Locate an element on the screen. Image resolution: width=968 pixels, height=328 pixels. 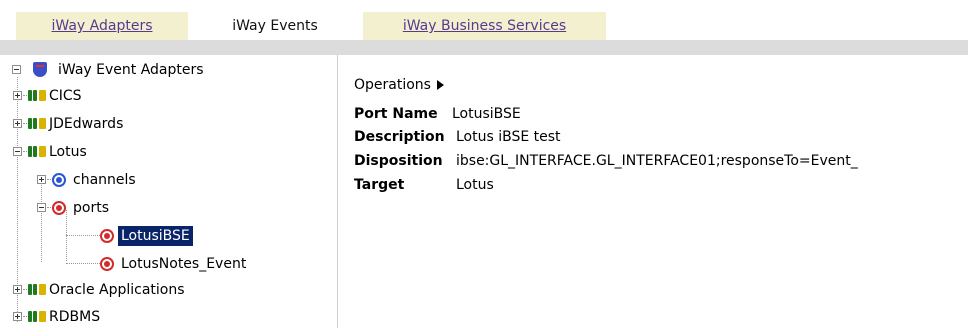
detail-value: Lotus iBSE test is located at coordinates (508, 137).